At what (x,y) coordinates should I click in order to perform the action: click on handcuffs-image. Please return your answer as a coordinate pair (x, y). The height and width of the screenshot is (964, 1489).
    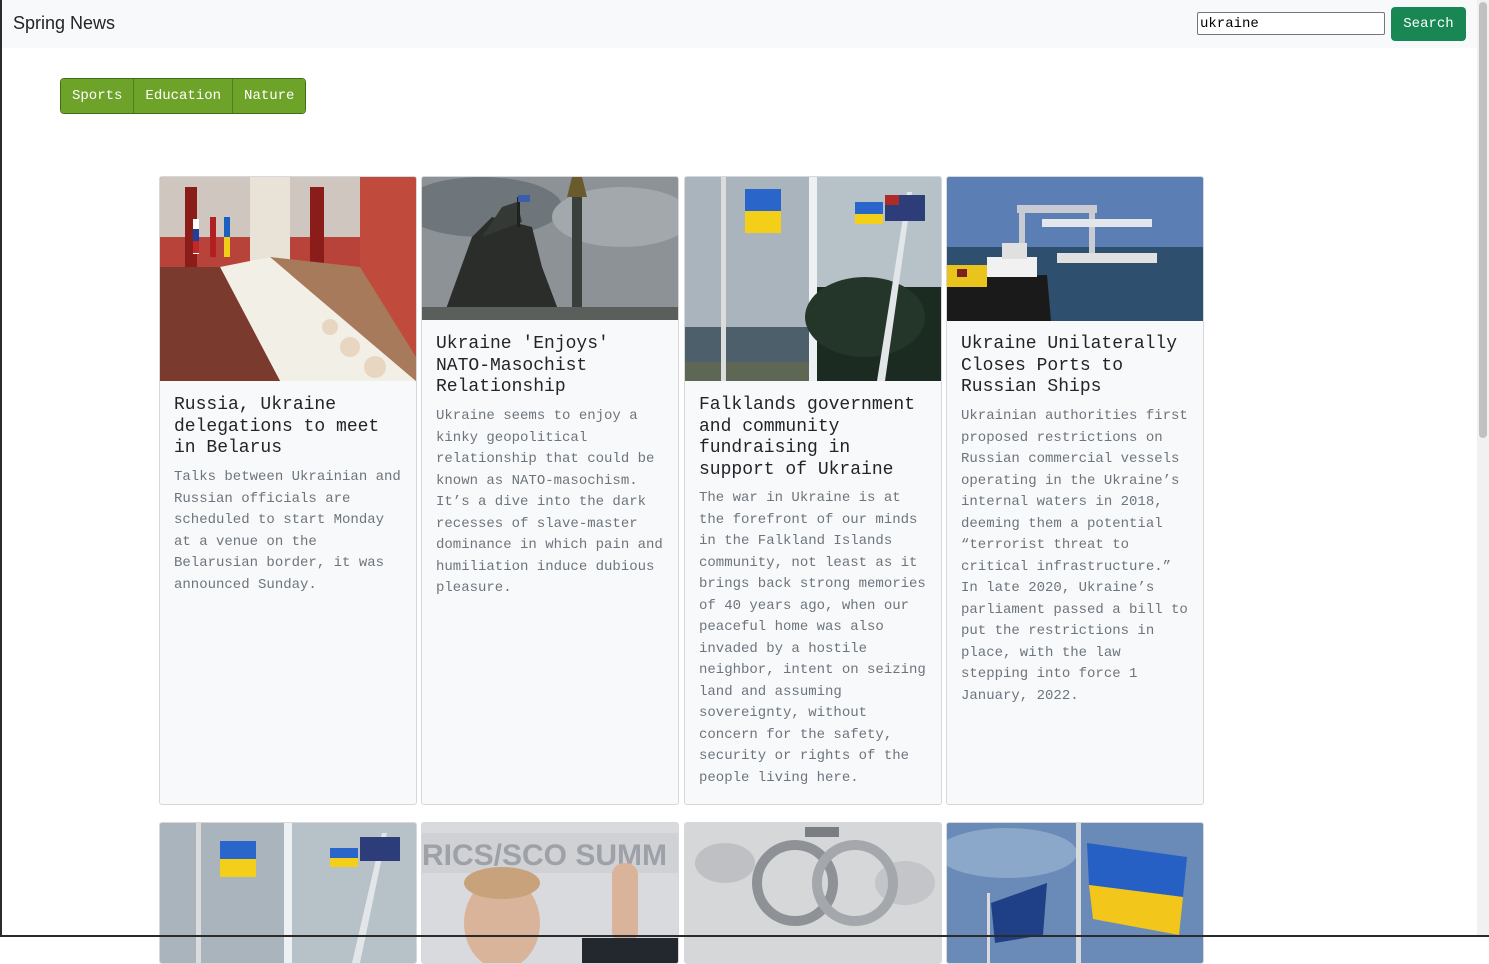
    Looking at the image, I should click on (813, 893).